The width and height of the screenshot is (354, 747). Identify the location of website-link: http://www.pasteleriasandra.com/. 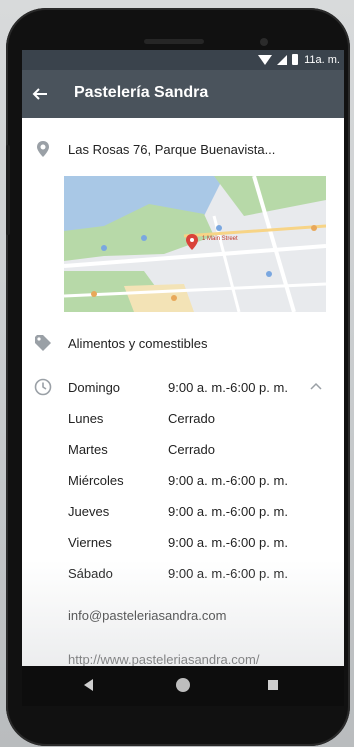
(163, 659).